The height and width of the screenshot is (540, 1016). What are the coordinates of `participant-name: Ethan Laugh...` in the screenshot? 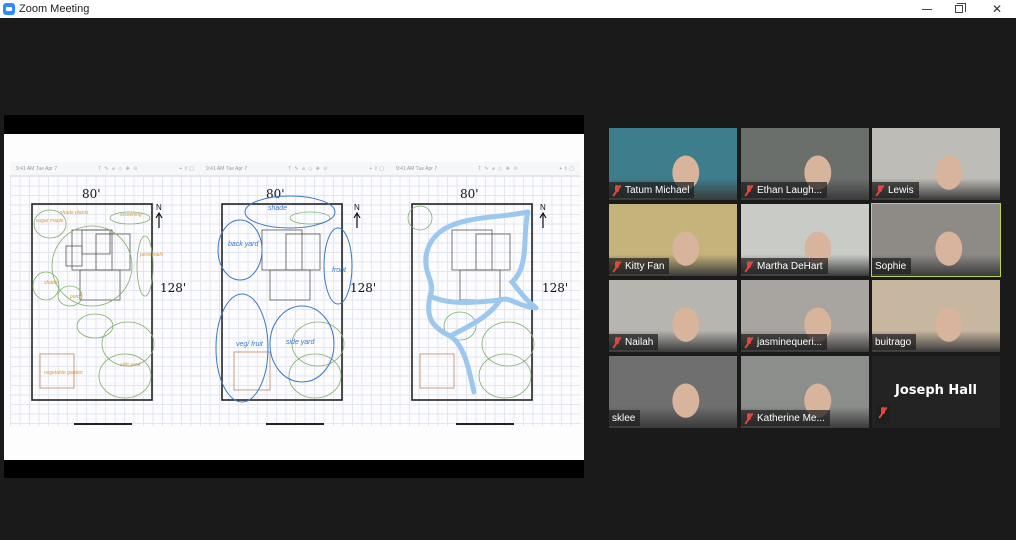 It's located at (790, 190).